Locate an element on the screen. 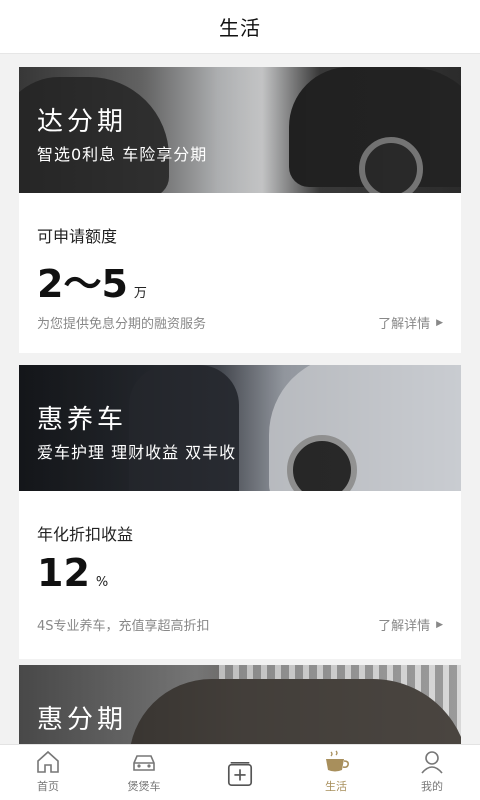 This screenshot has width=480, height=800. unit-label: 万 is located at coordinates (140, 293).